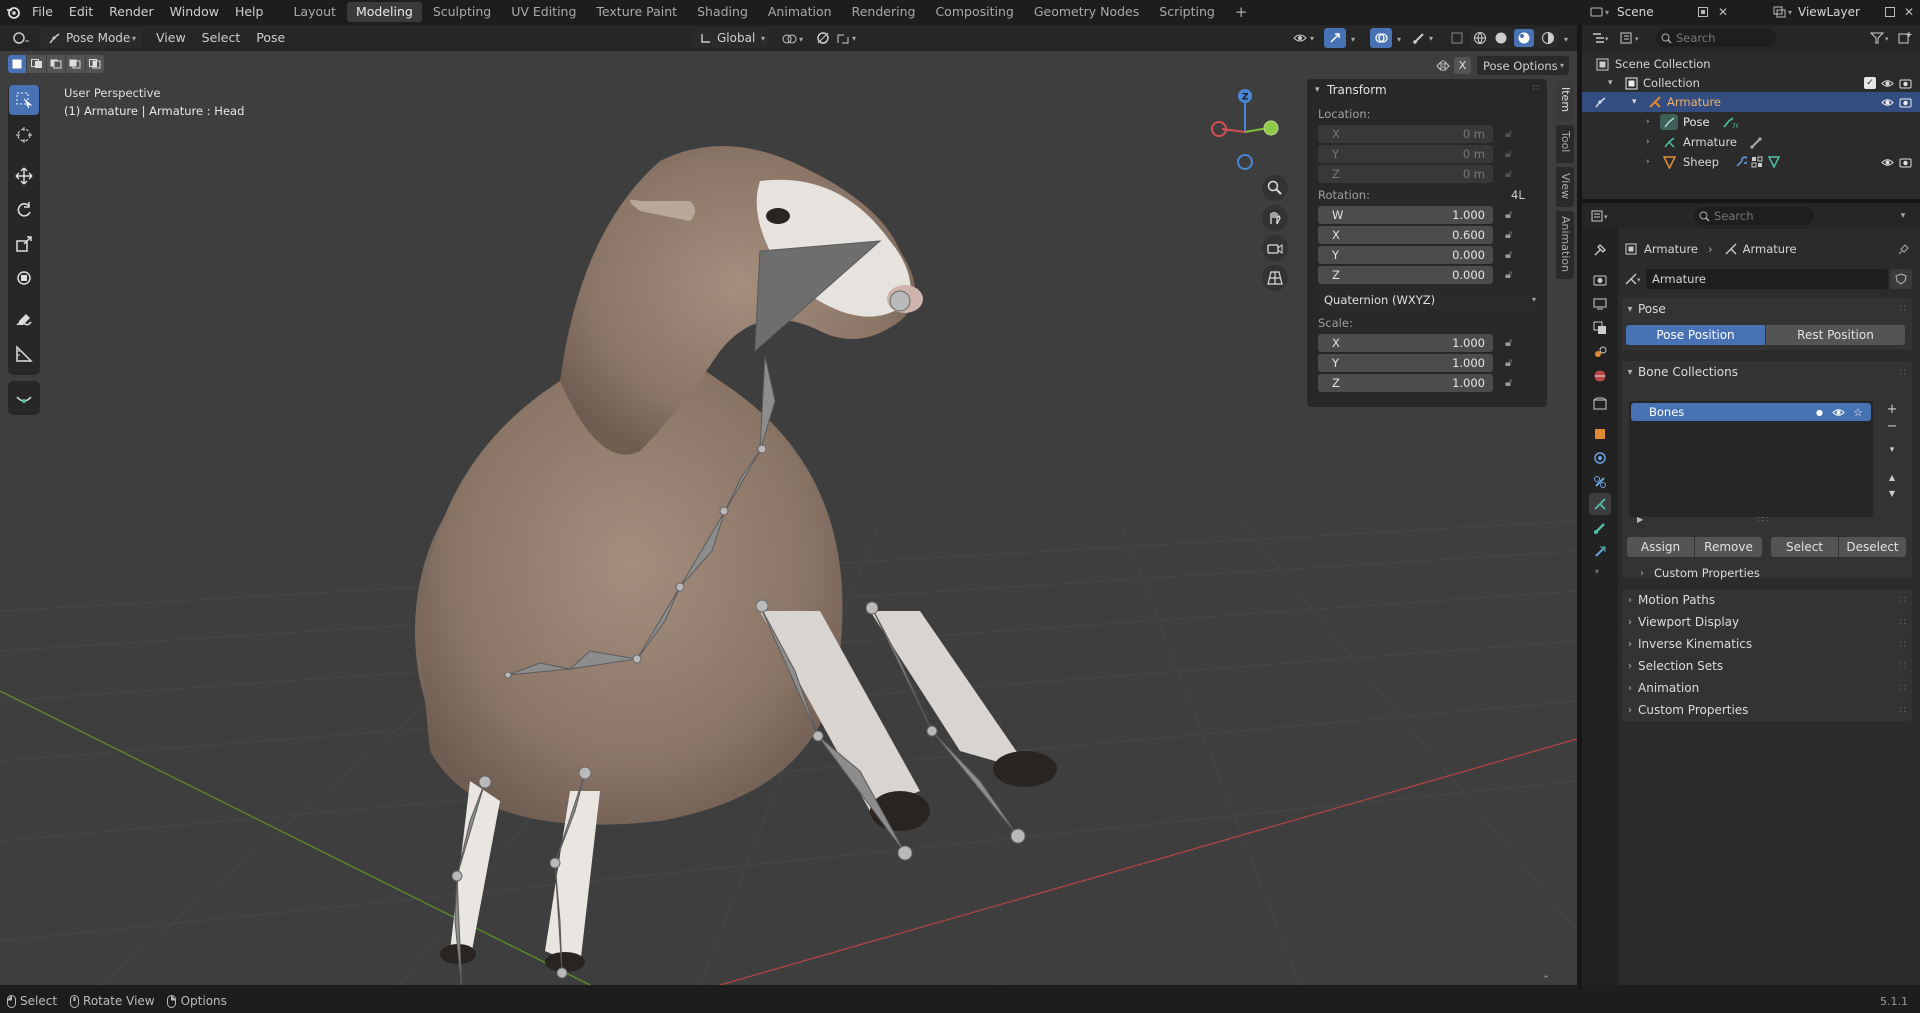  What do you see at coordinates (1767, 279) in the screenshot?
I see `datablock-name-field: Armature` at bounding box center [1767, 279].